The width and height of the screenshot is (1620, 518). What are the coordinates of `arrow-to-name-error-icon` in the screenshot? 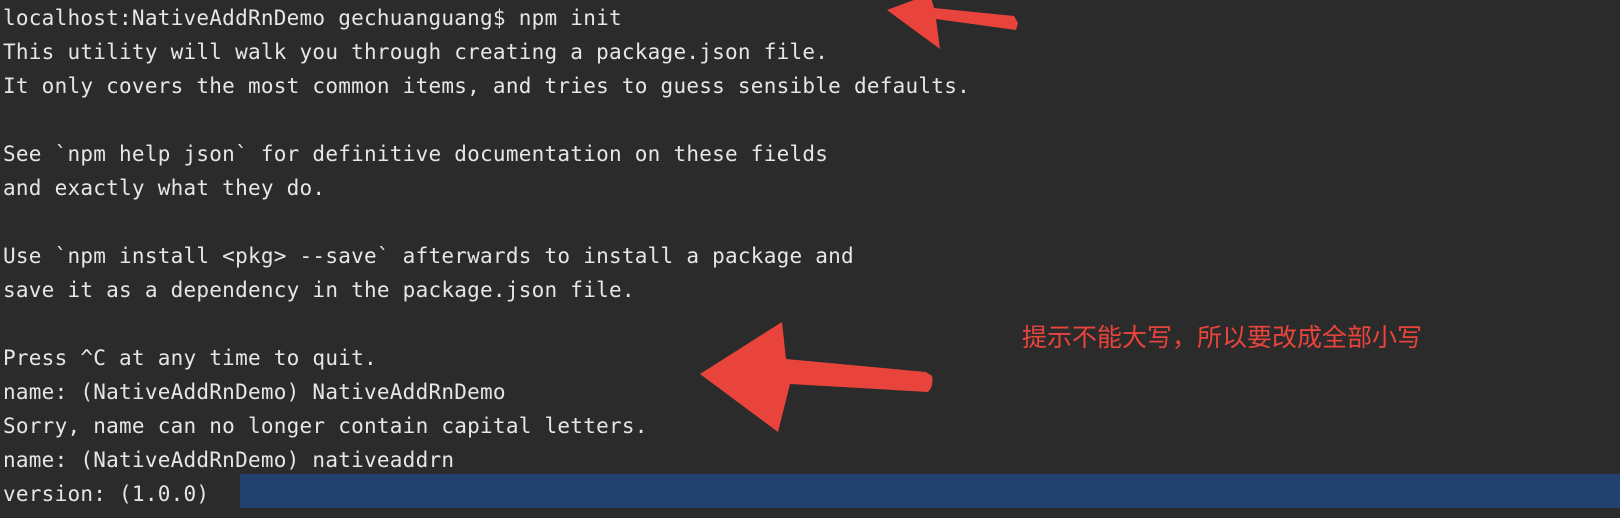 It's located at (816, 377).